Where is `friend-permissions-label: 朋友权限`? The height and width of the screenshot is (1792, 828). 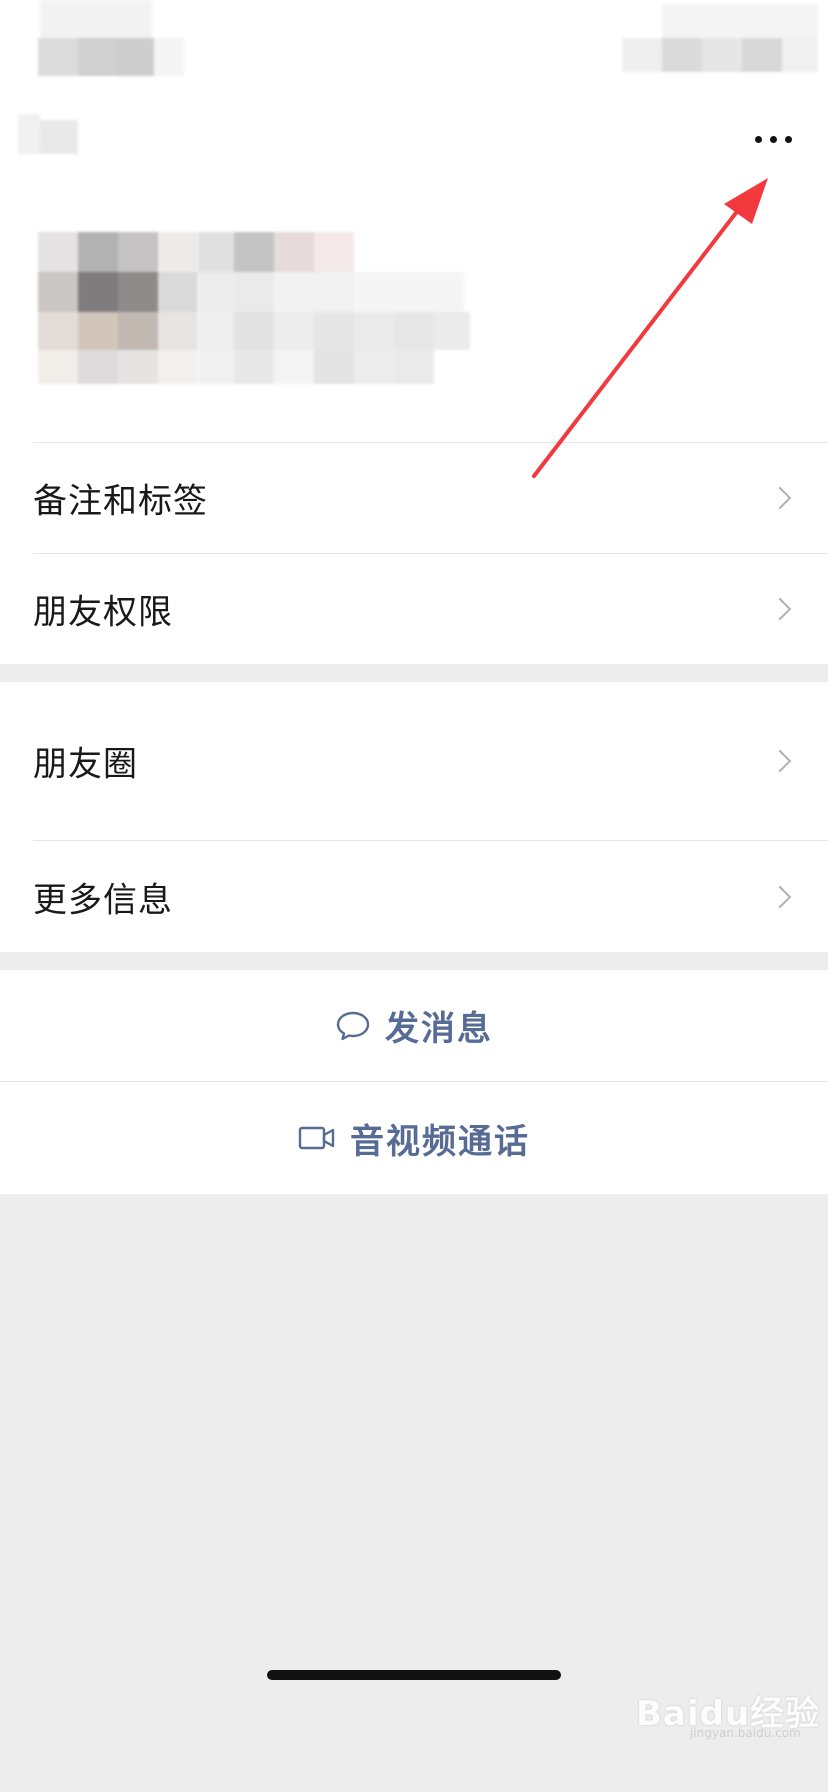 friend-permissions-label: 朋友权限 is located at coordinates (103, 612).